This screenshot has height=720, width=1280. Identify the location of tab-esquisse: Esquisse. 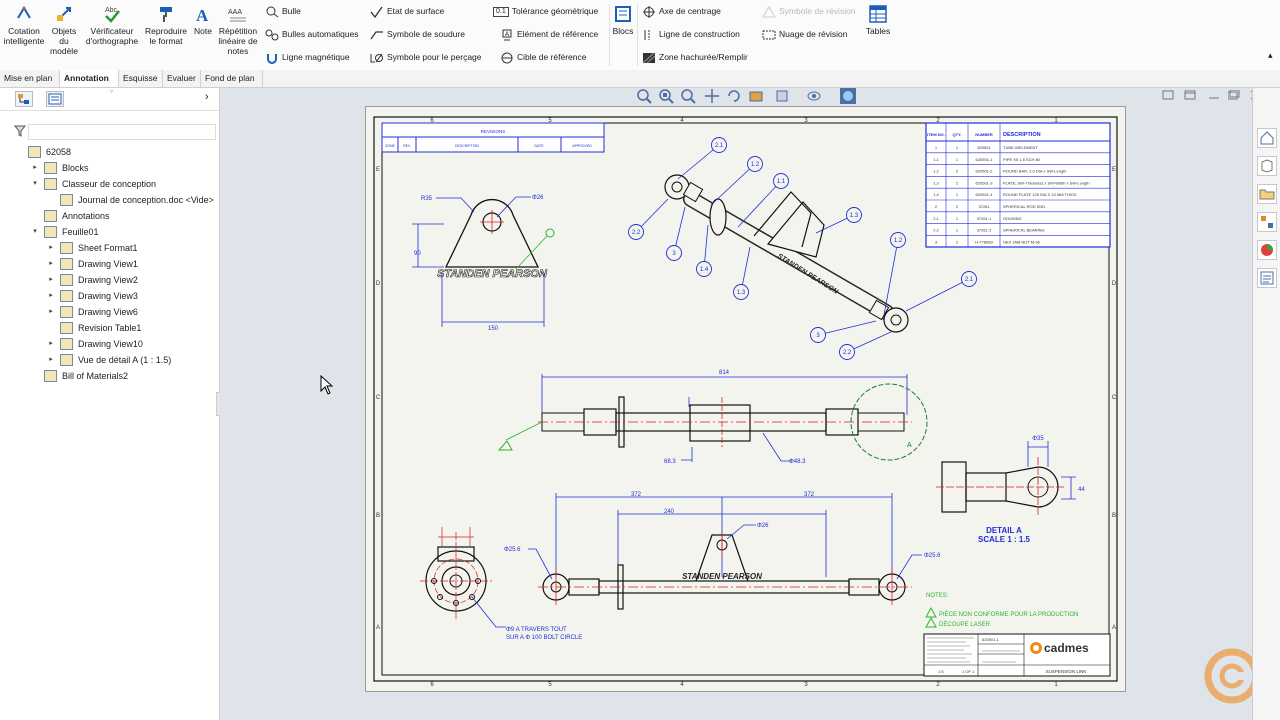
(141, 78).